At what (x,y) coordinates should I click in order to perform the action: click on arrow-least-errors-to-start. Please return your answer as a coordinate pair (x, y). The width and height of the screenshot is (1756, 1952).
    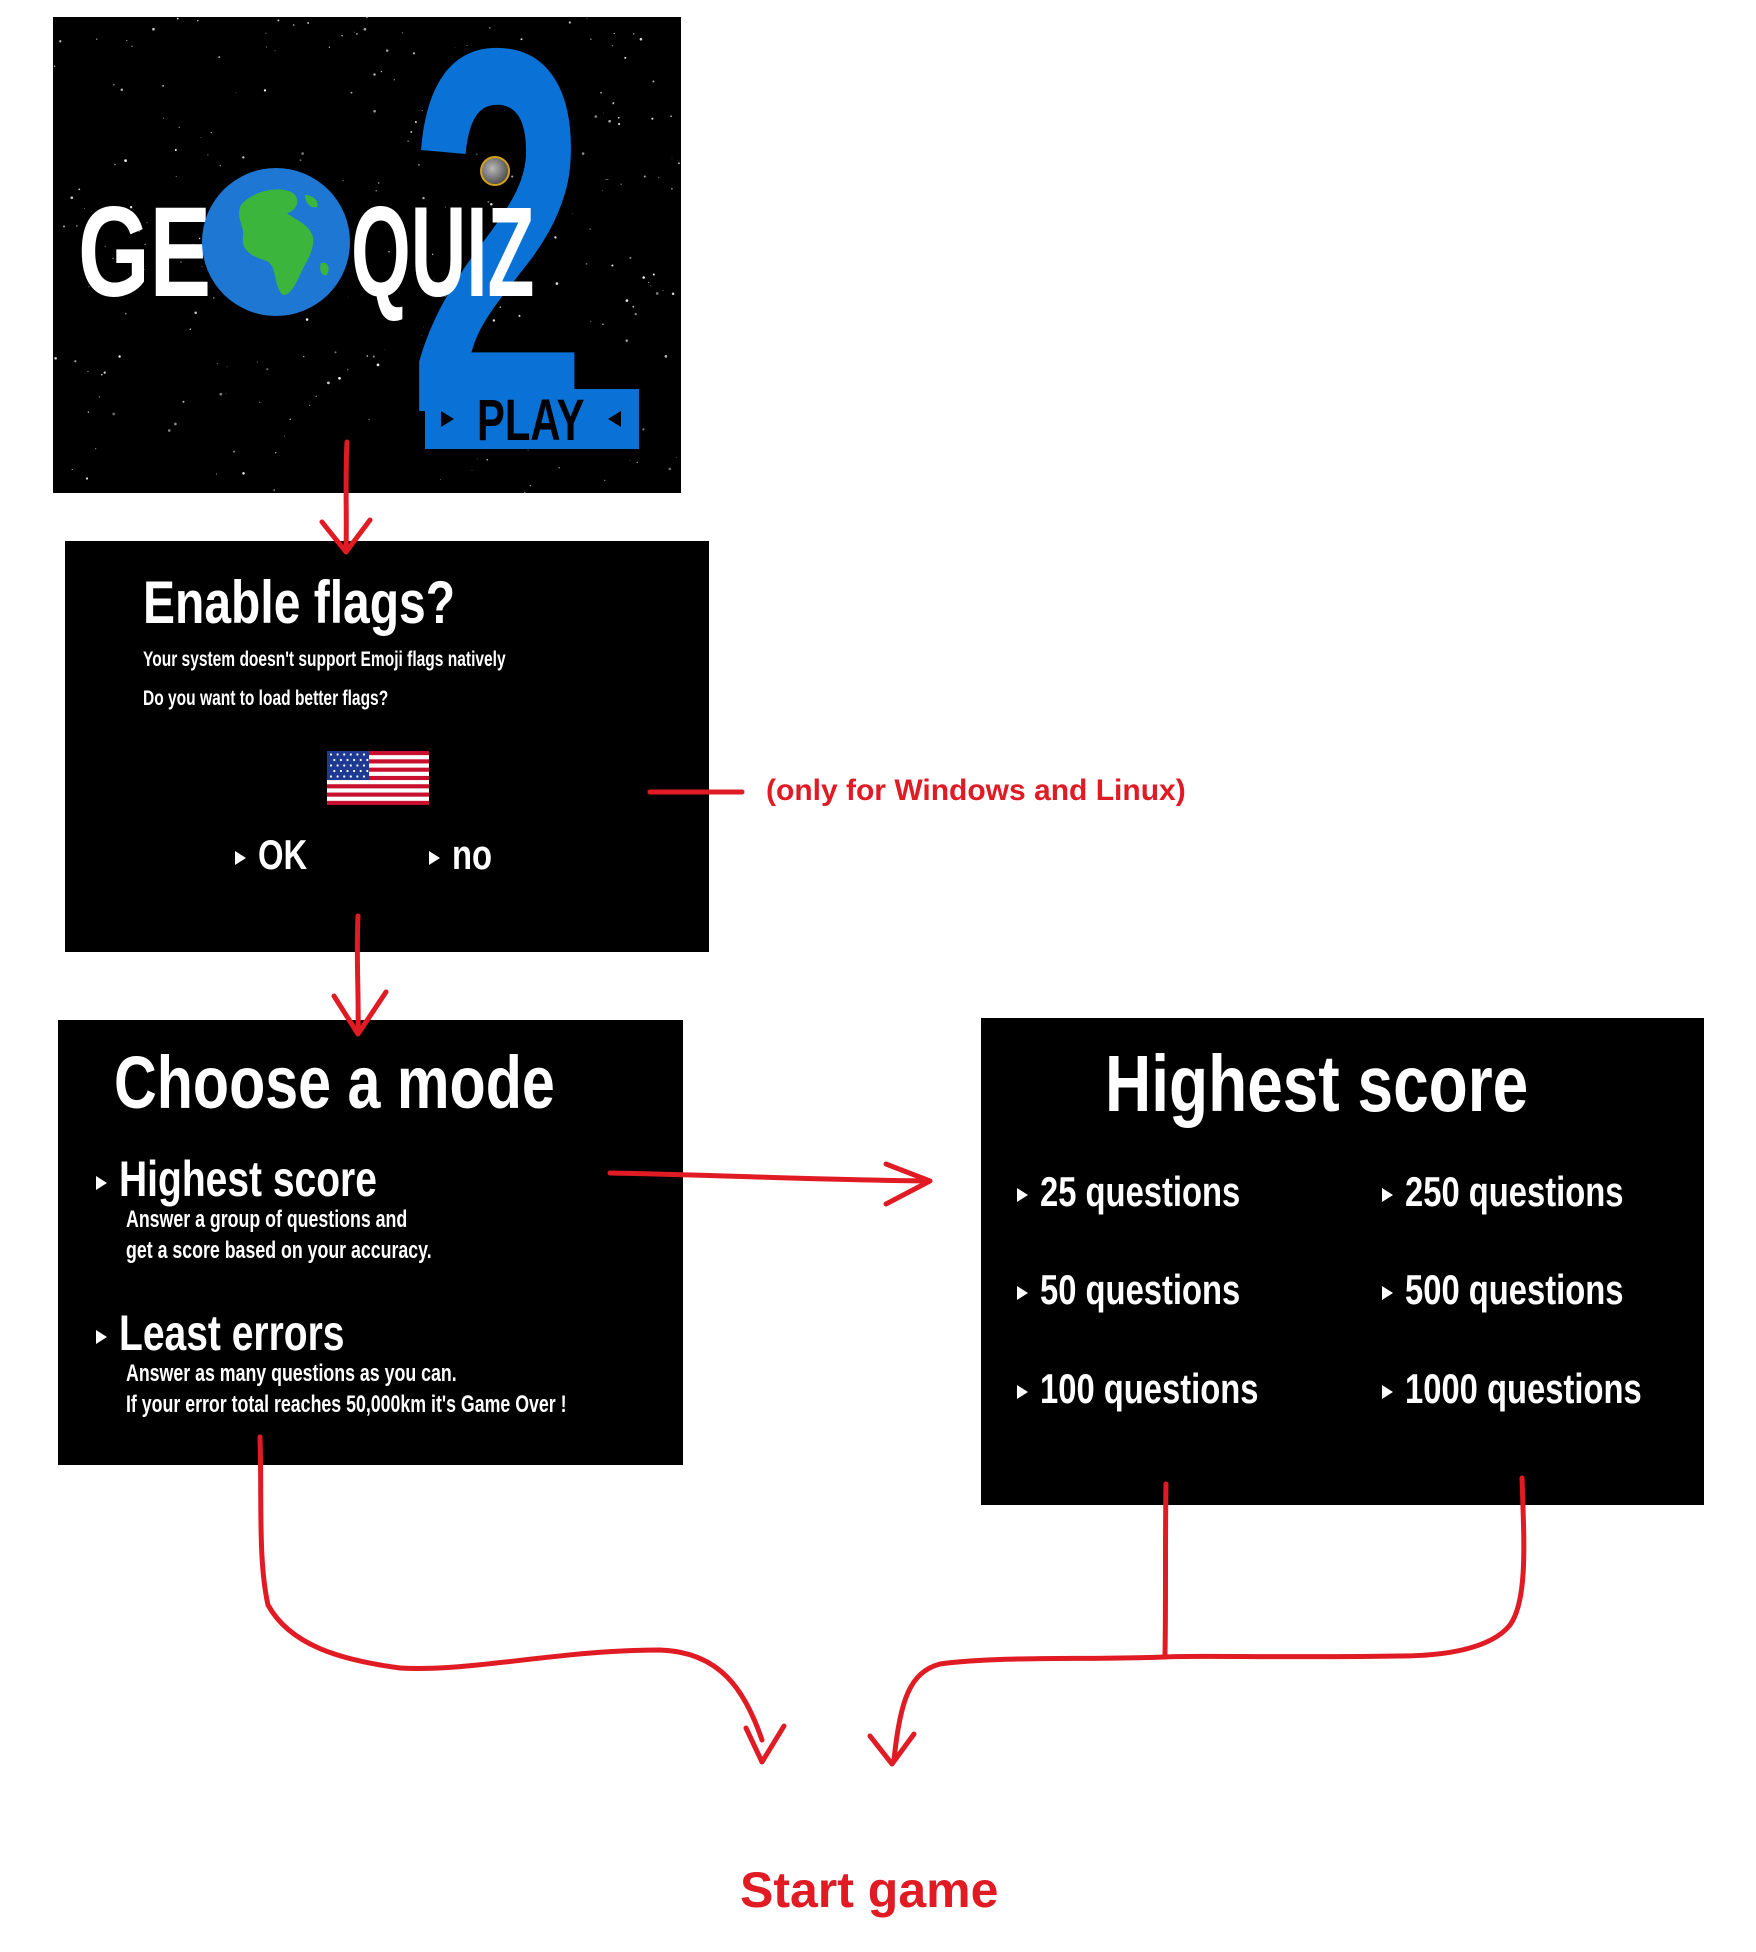
    Looking at the image, I should click on (511, 1588).